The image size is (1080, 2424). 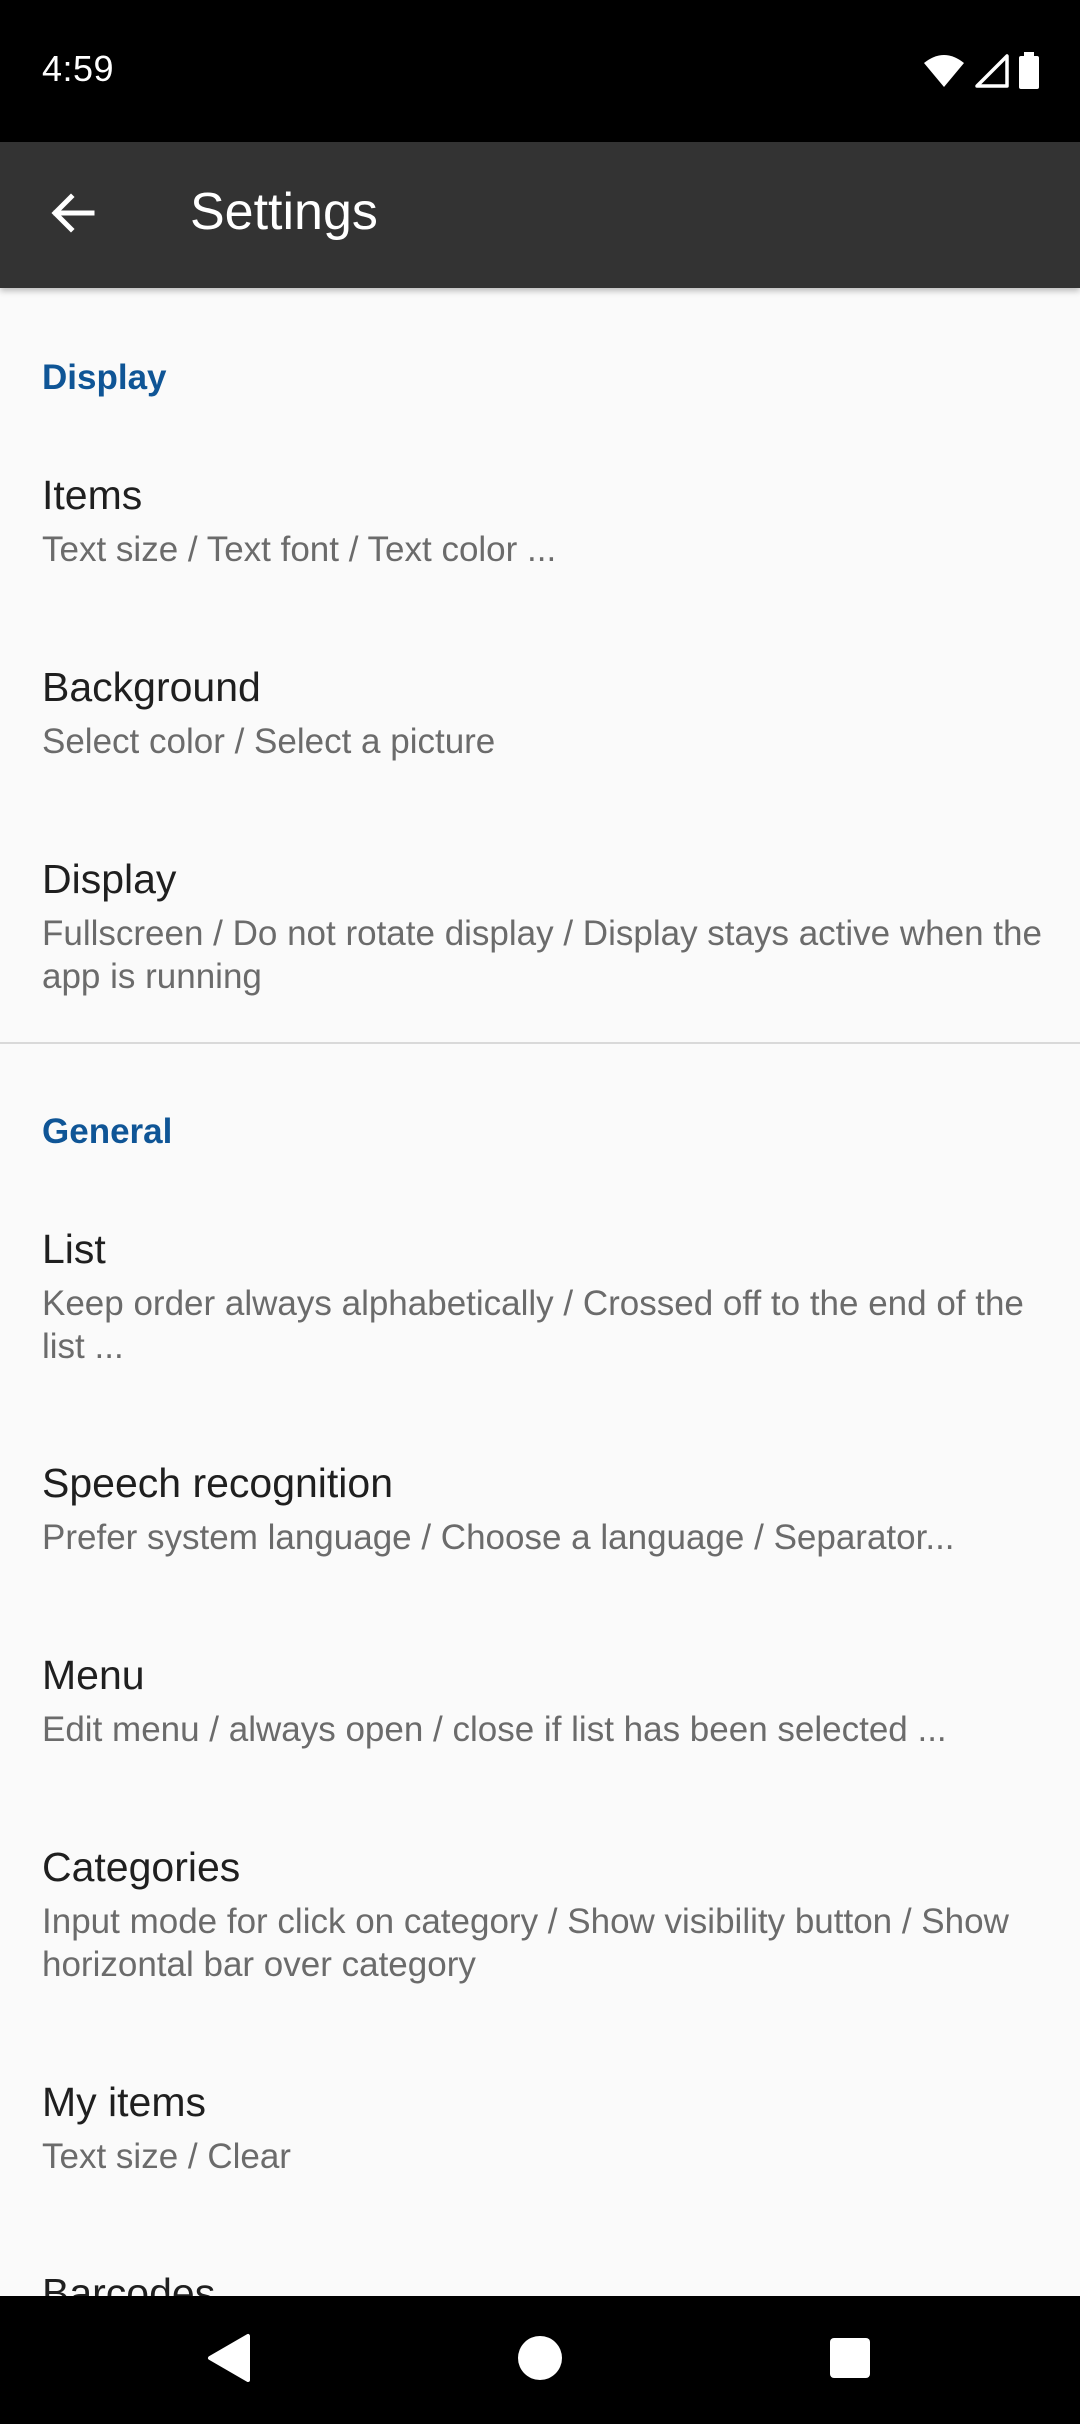 What do you see at coordinates (93, 1675) in the screenshot?
I see `pref-title: Menu` at bounding box center [93, 1675].